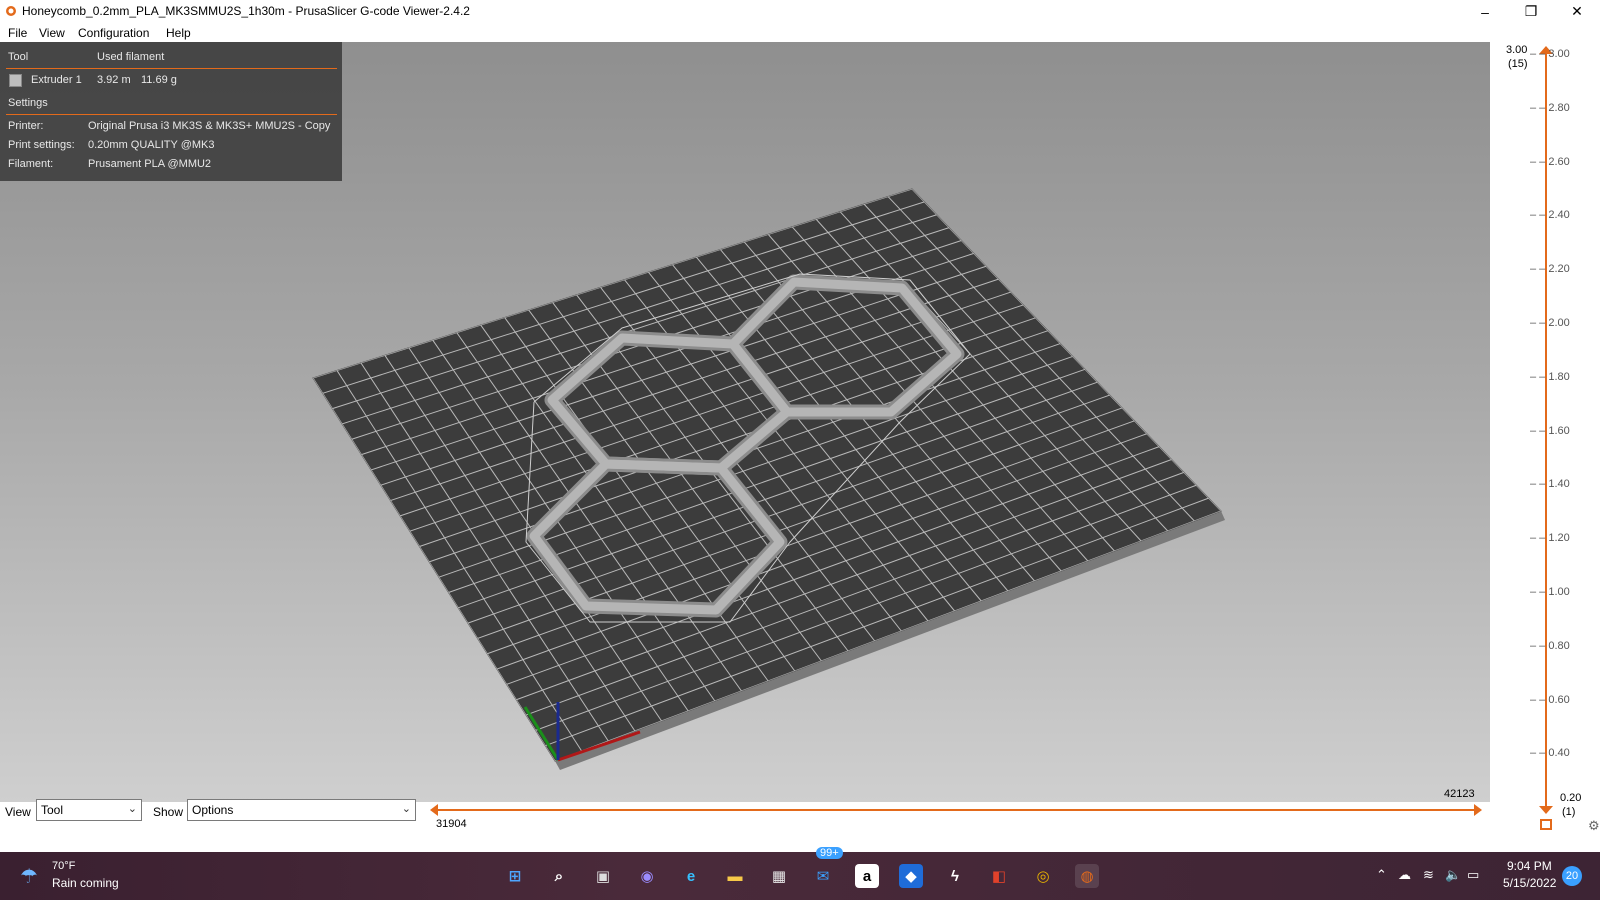 The width and height of the screenshot is (1600, 900). I want to click on menu-bar: File View Configuration Help, so click(800, 32).